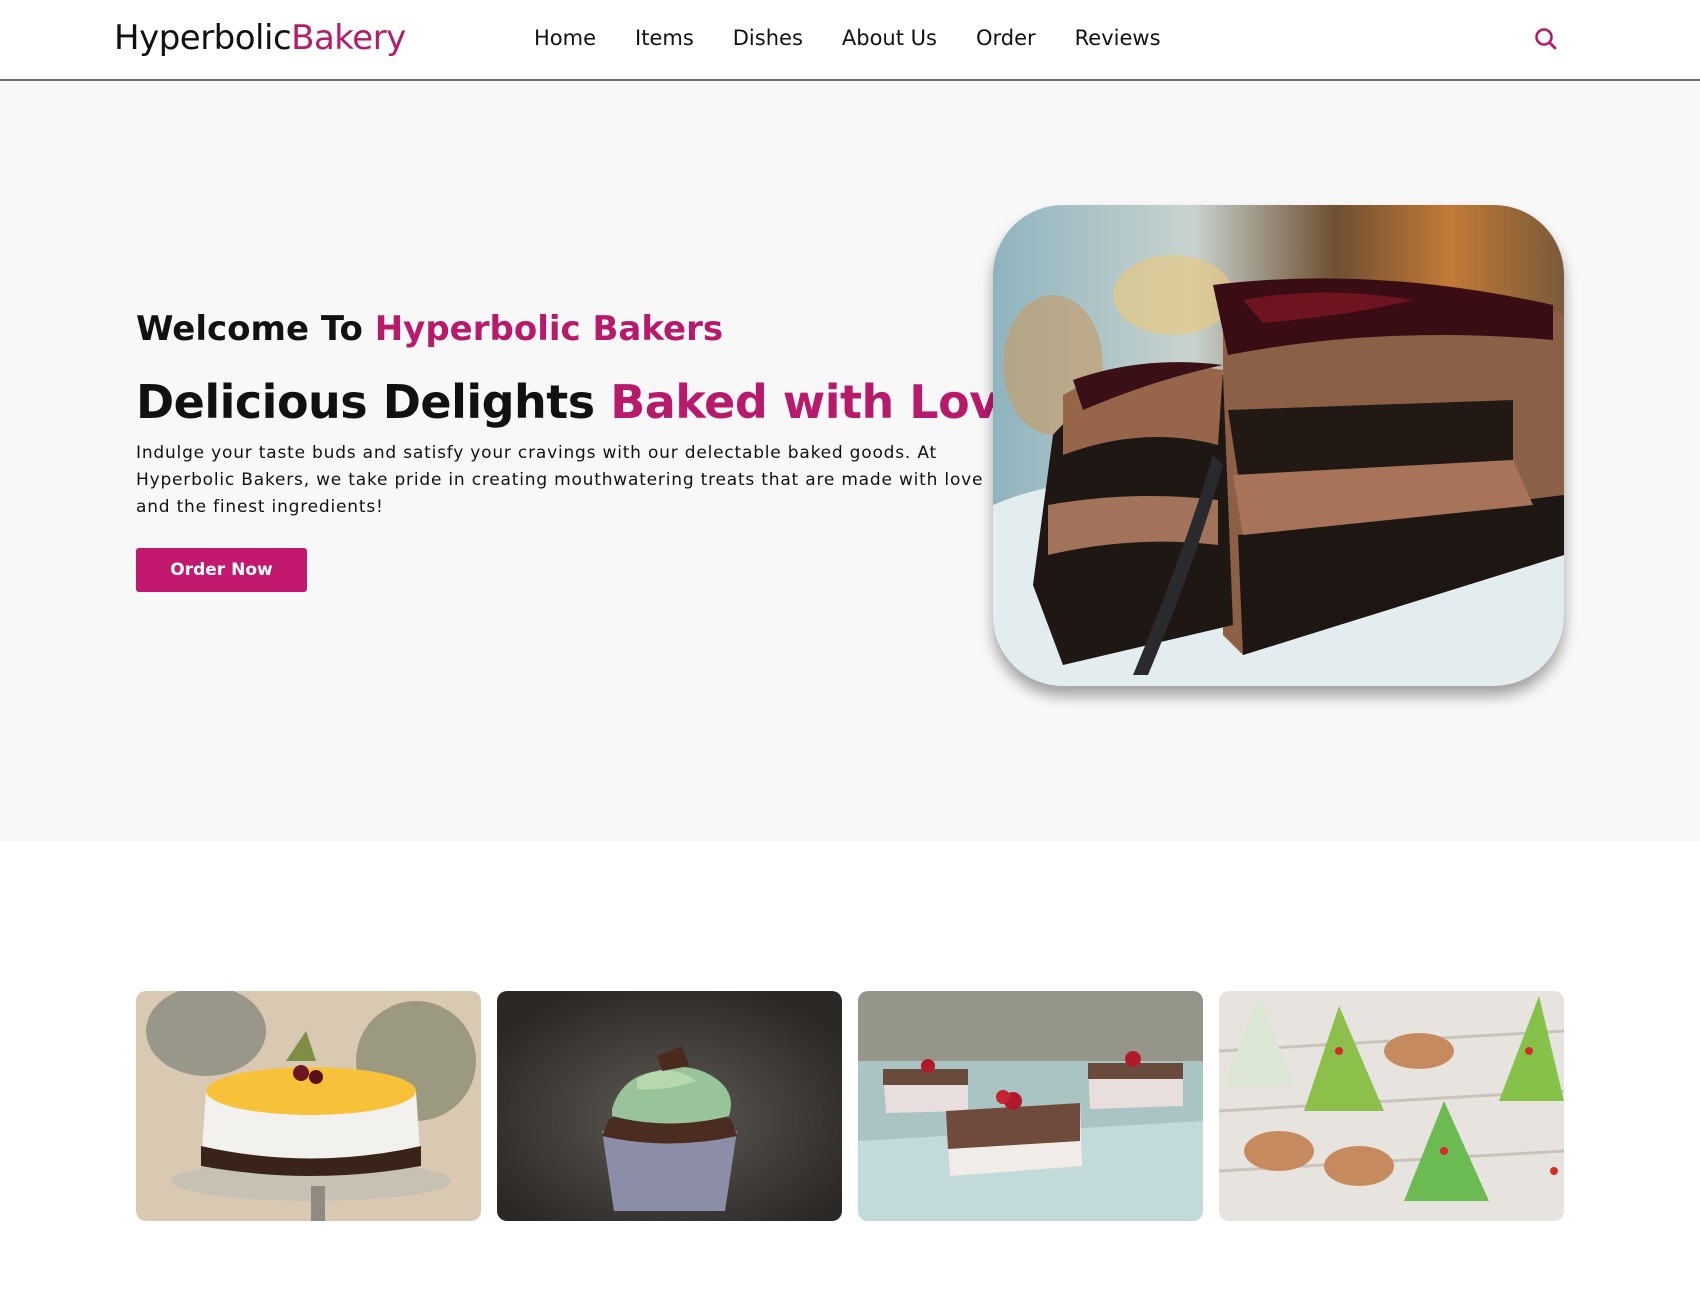 The height and width of the screenshot is (1314, 1700). I want to click on pastries-image, so click(1030, 1106).